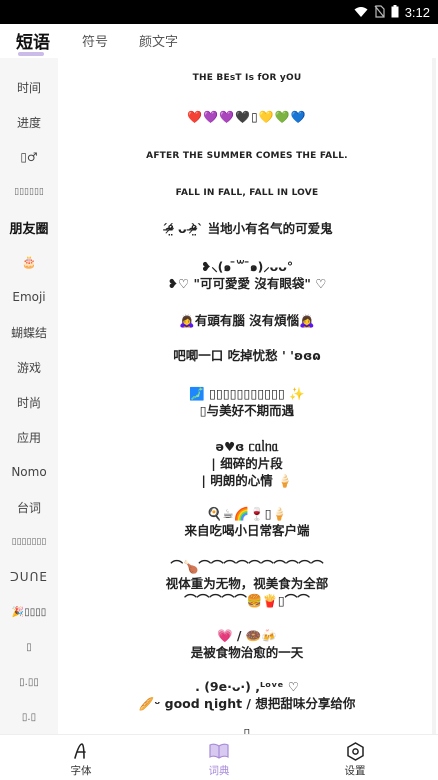 This screenshot has height=780, width=438. Describe the element at coordinates (355, 751) in the screenshot. I see `settings-icon` at that location.